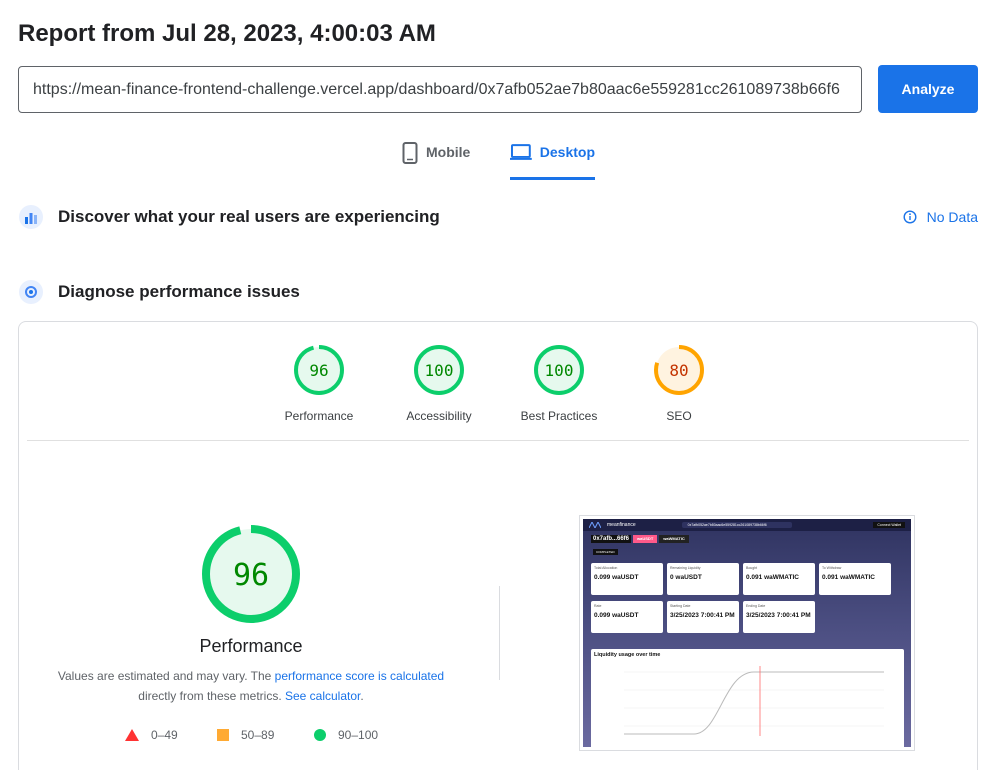 This screenshot has width=994, height=770. I want to click on screenshot-brand: meanfinance, so click(621, 525).